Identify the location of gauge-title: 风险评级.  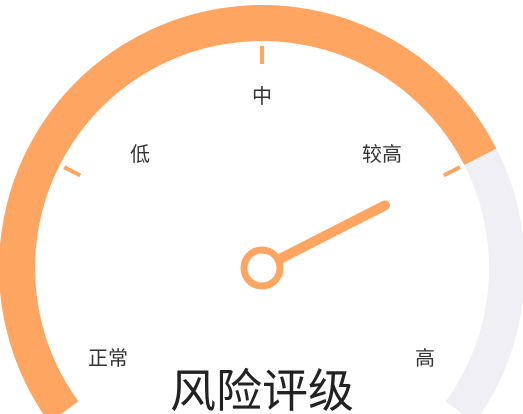
(262, 389).